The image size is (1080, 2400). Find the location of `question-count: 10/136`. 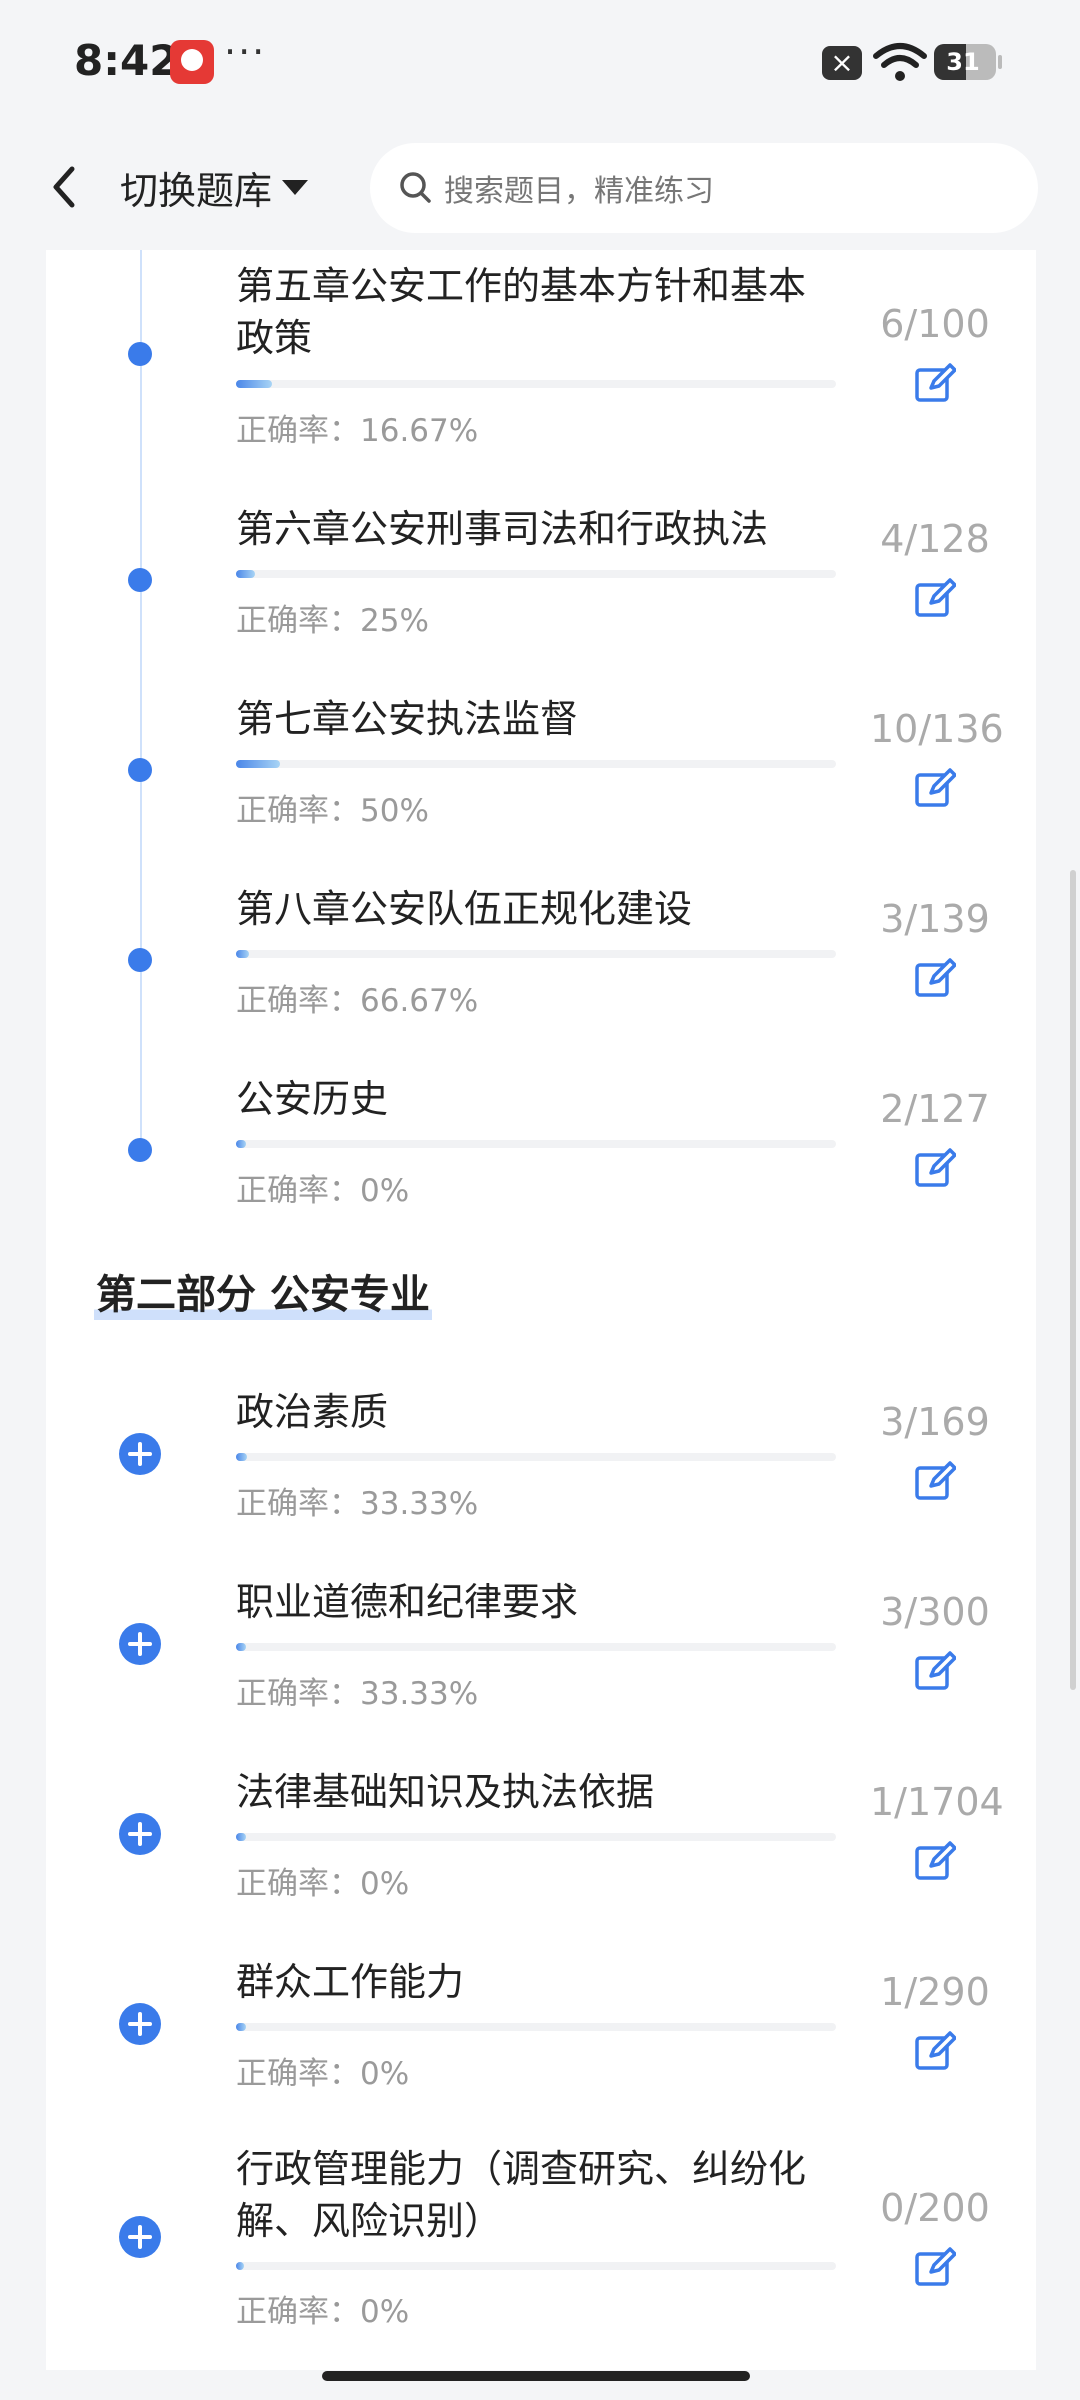

question-count: 10/136 is located at coordinates (937, 729).